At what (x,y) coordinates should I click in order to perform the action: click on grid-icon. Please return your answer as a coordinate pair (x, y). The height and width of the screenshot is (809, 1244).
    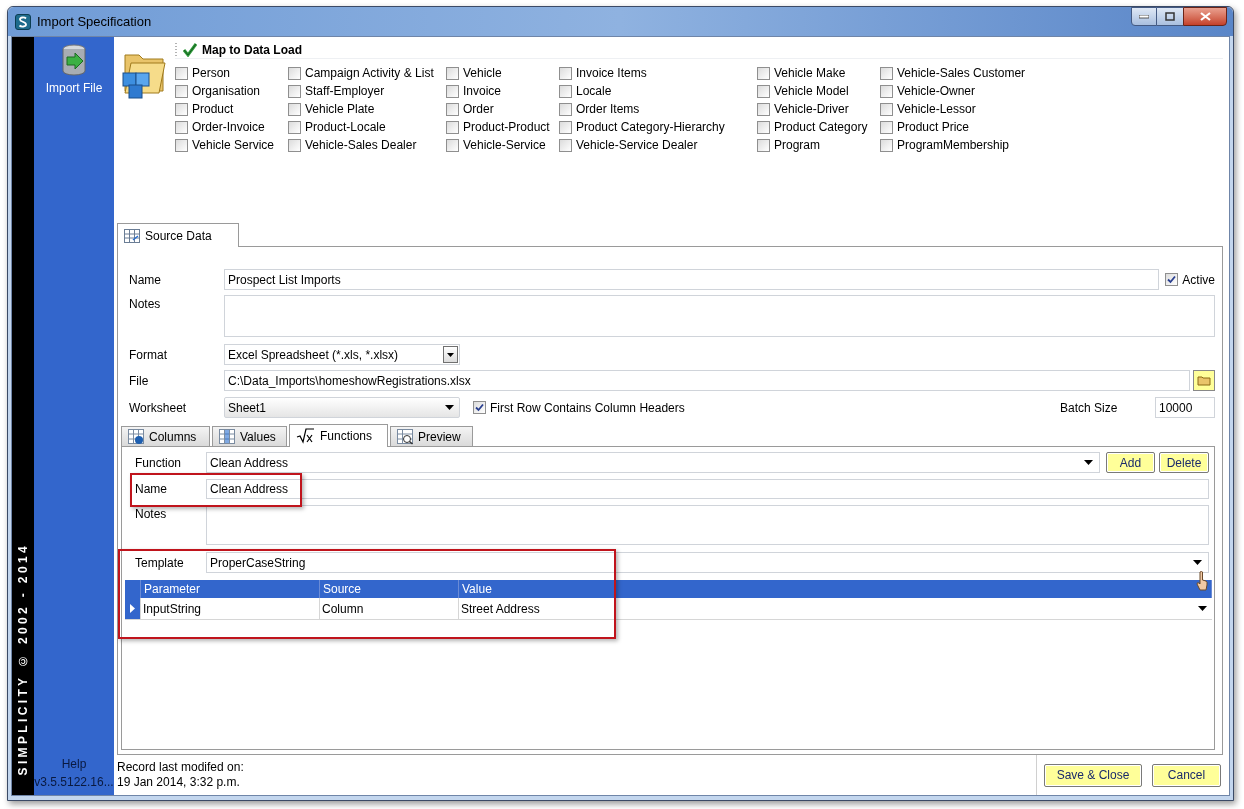
    Looking at the image, I should click on (227, 436).